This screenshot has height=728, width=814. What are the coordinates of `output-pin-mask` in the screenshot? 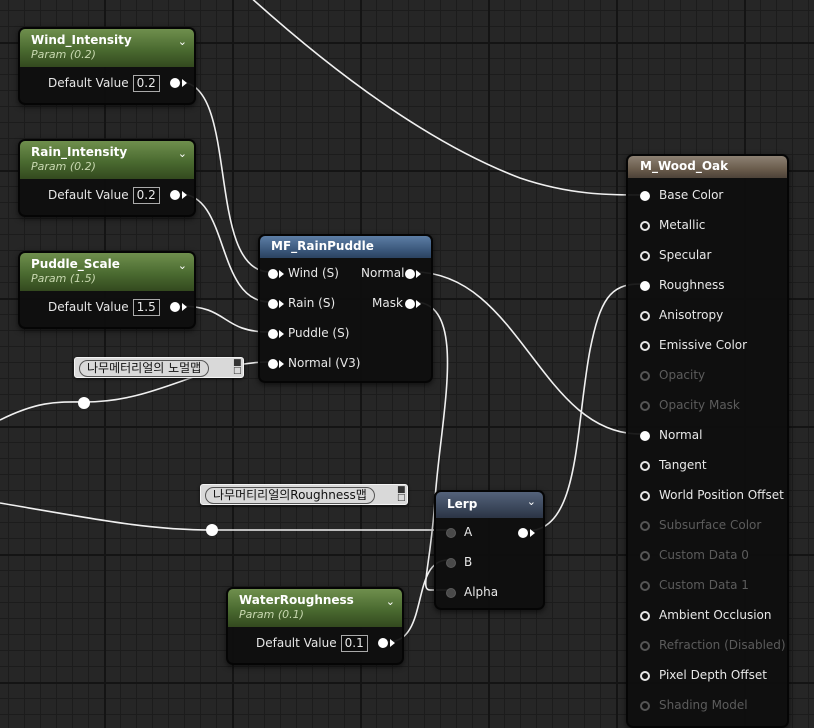 It's located at (410, 304).